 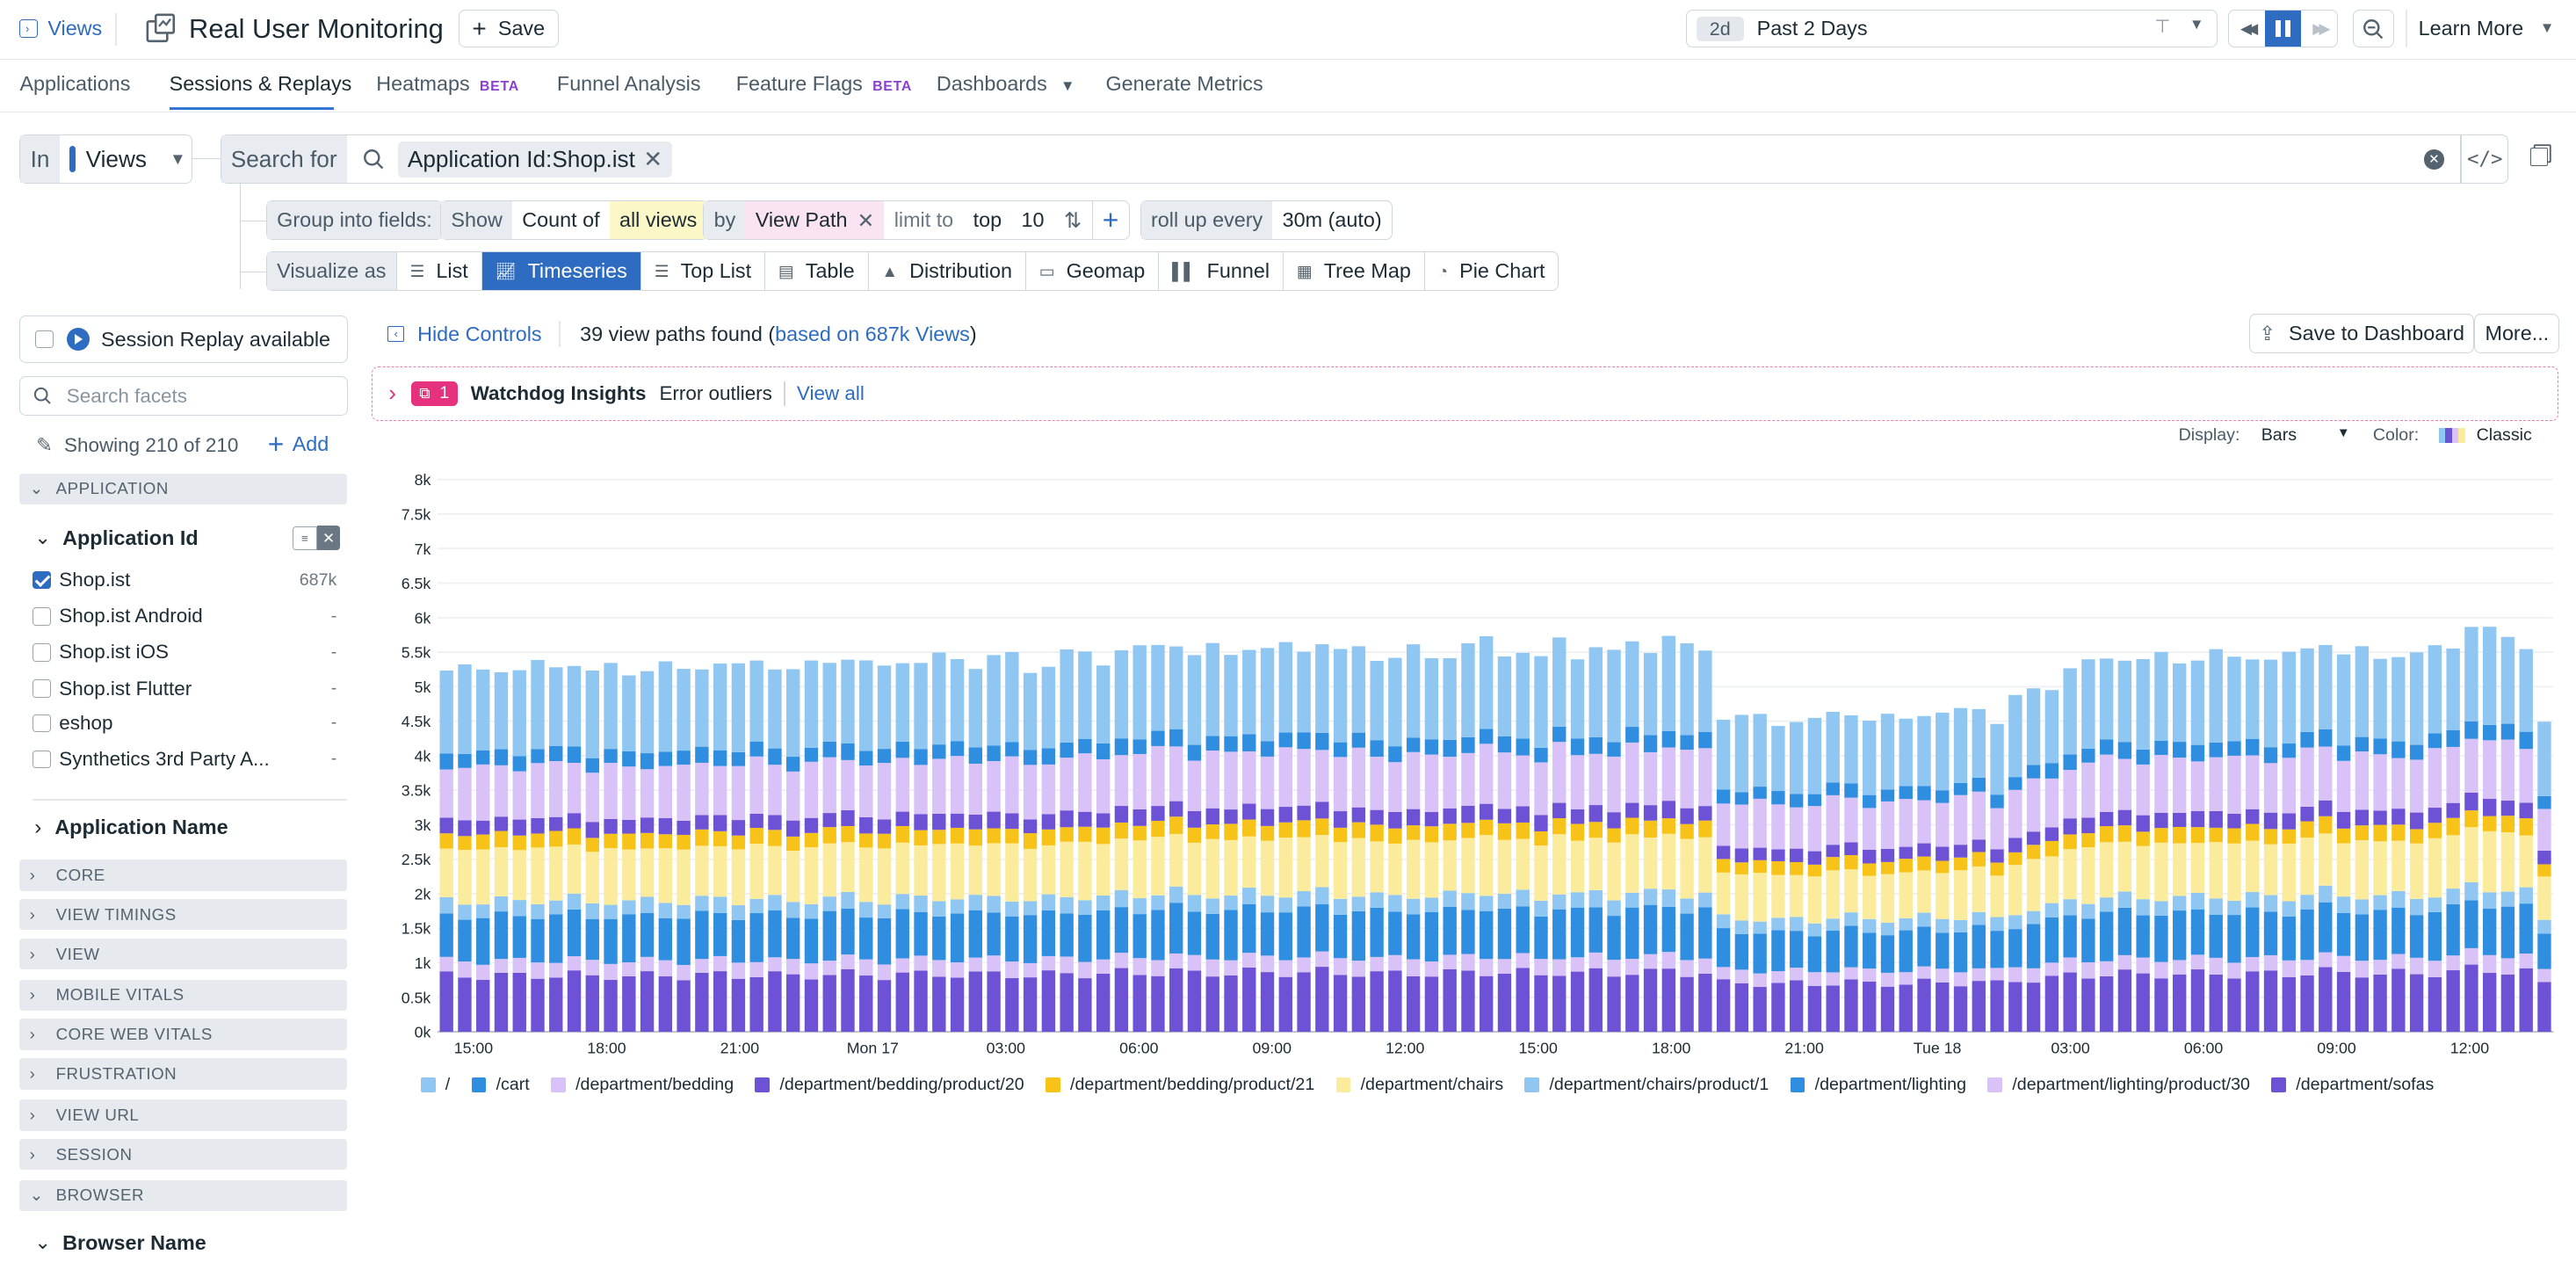 What do you see at coordinates (74, 84) in the screenshot?
I see `tab-applications: Applications` at bounding box center [74, 84].